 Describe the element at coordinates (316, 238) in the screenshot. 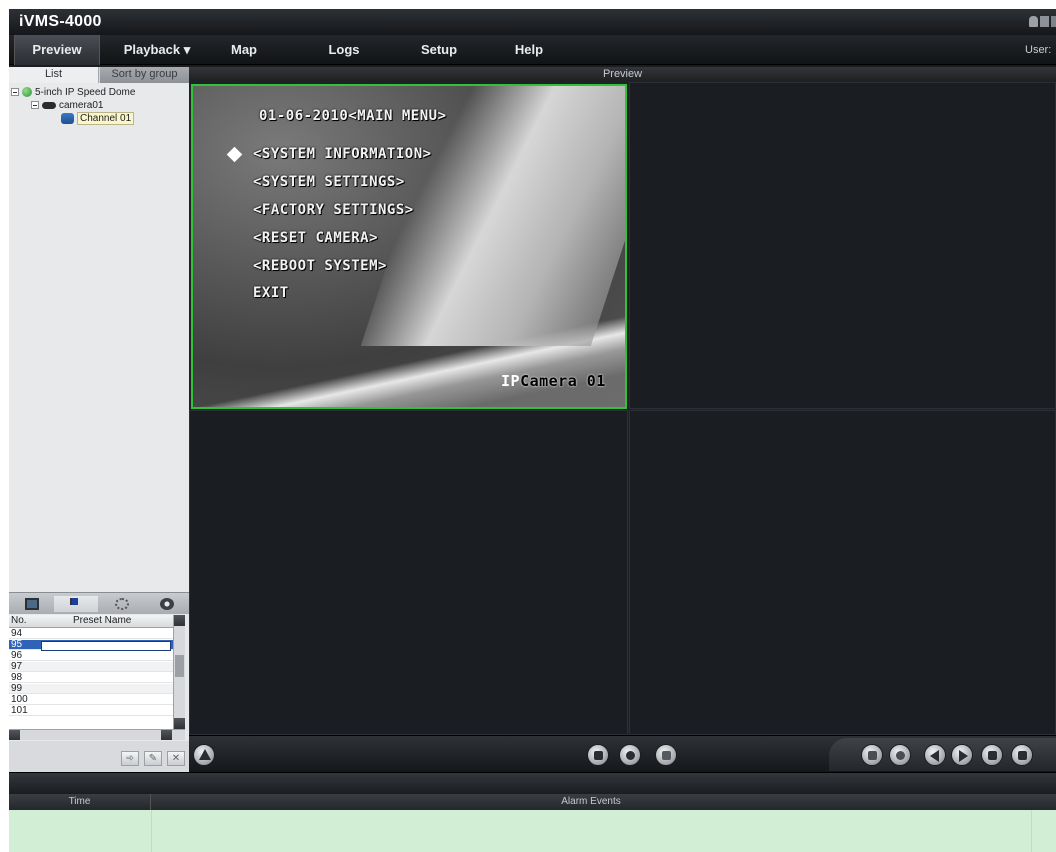

I see `osd-menu-item: <RESET CAMERA>` at that location.